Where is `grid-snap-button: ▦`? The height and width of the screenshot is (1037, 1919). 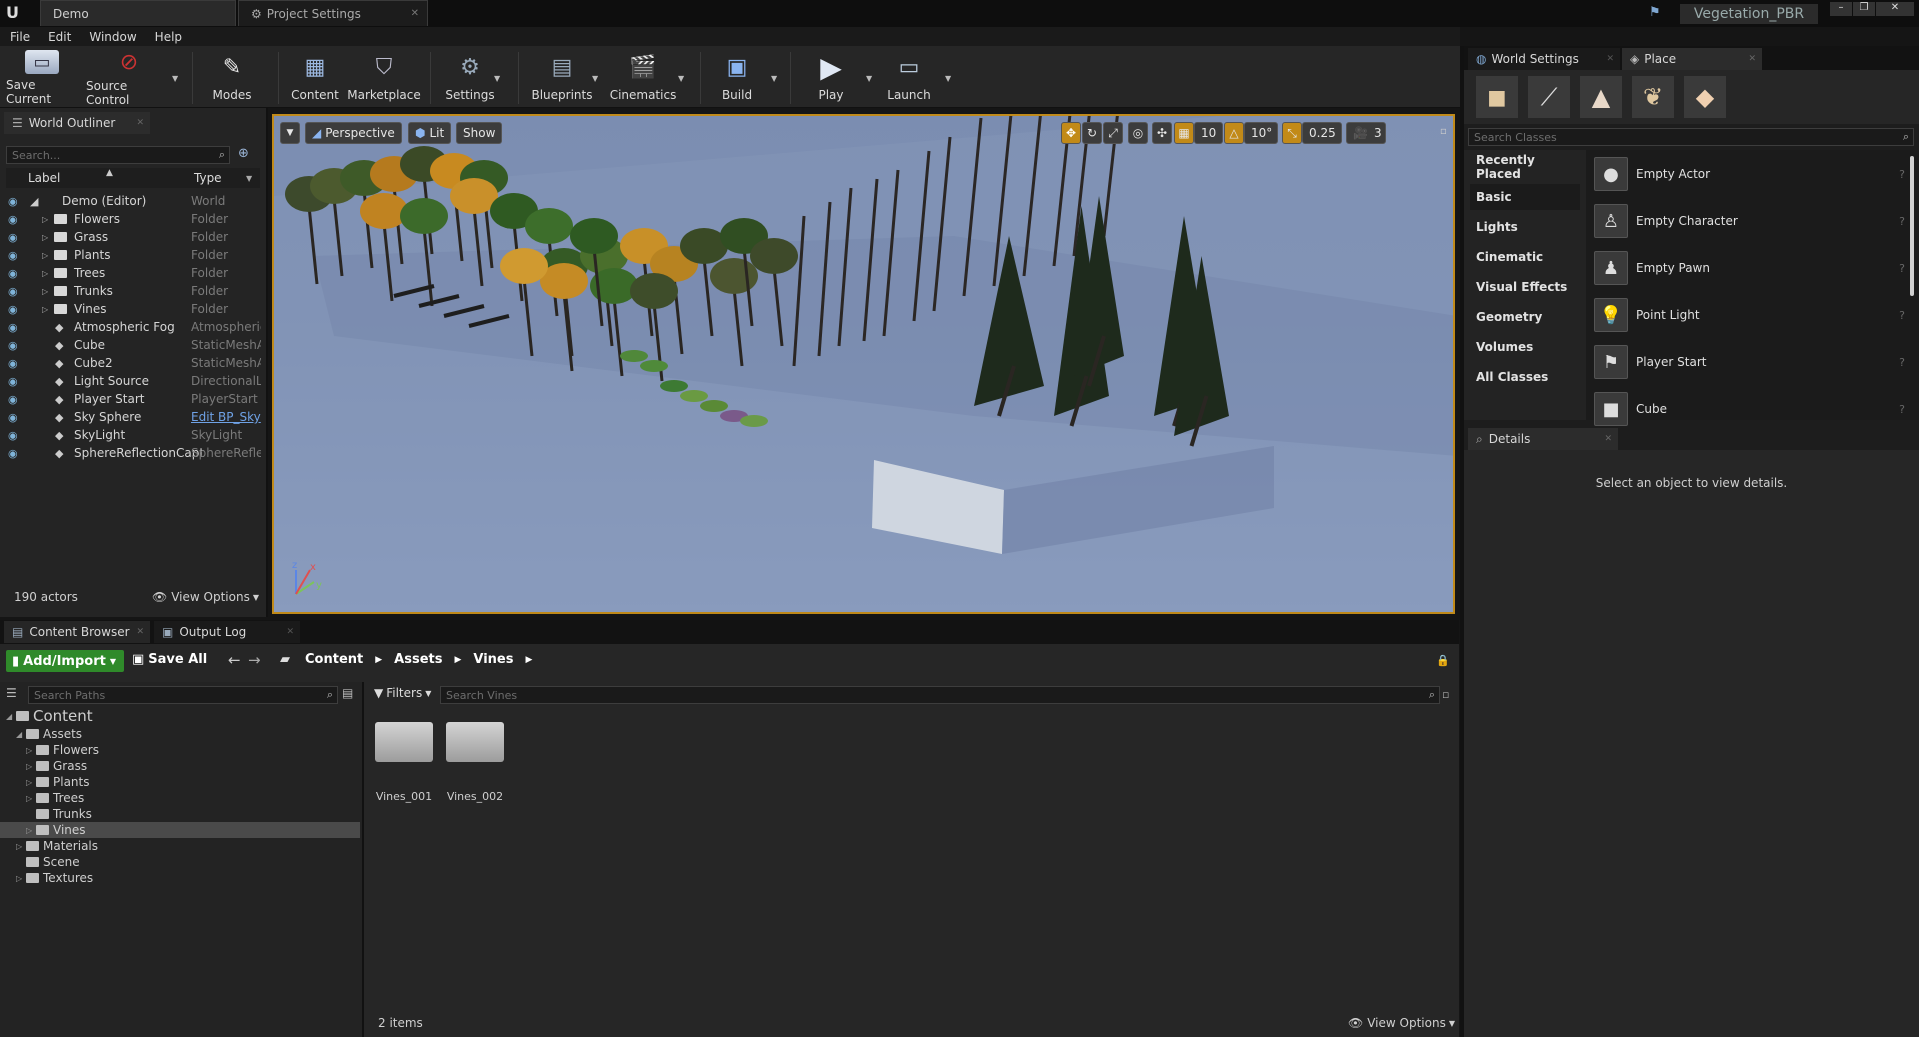 grid-snap-button: ▦ is located at coordinates (1184, 133).